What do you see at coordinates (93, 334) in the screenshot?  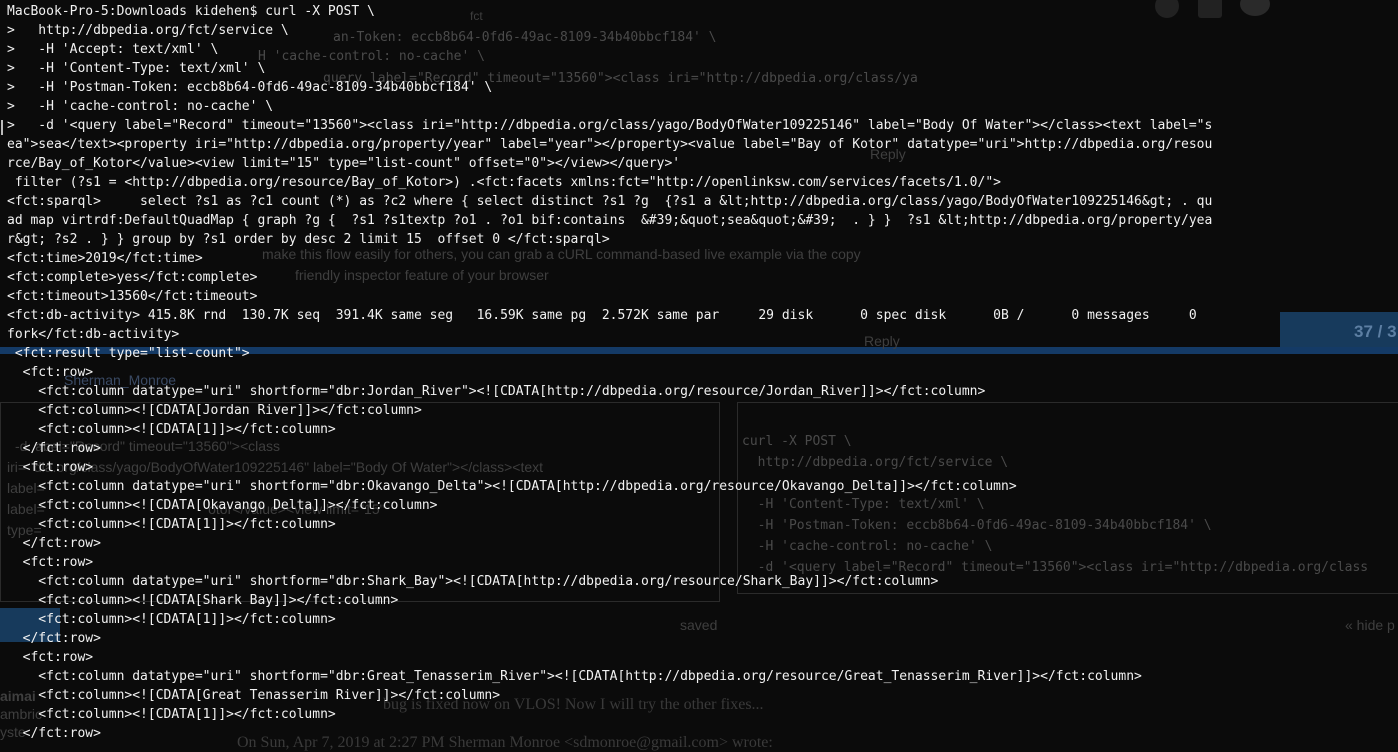 I see `terminal-line: fork</fct:db-activity>` at bounding box center [93, 334].